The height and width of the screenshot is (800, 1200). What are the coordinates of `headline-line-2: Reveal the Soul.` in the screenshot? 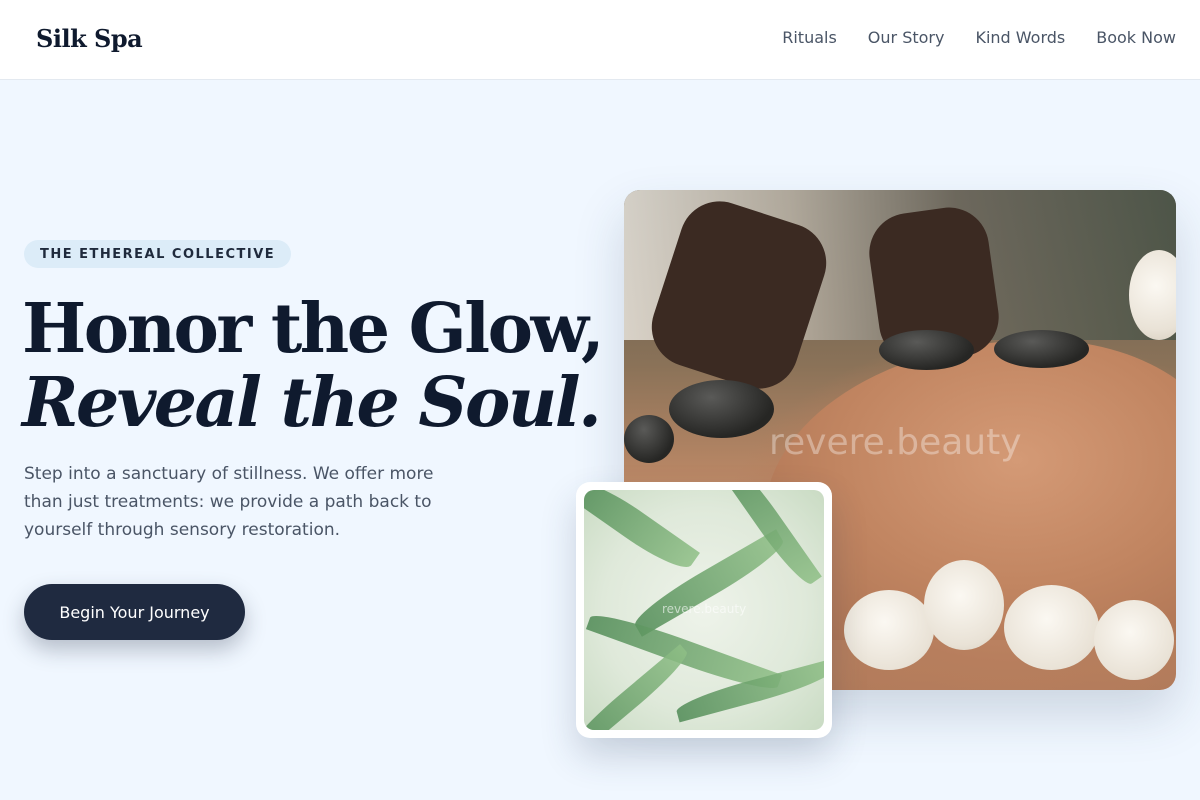 It's located at (312, 403).